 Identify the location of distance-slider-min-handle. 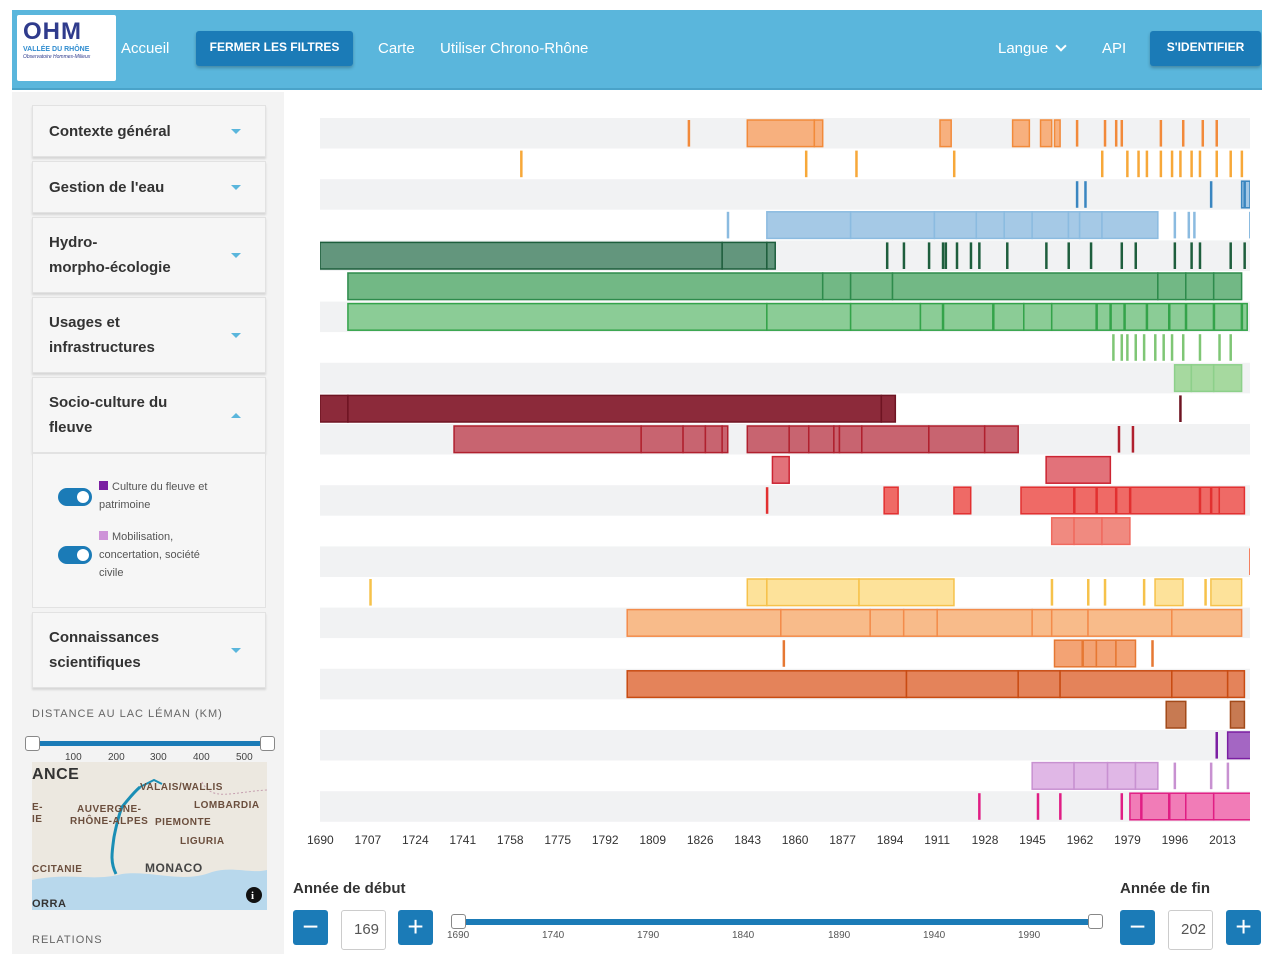
(32, 743).